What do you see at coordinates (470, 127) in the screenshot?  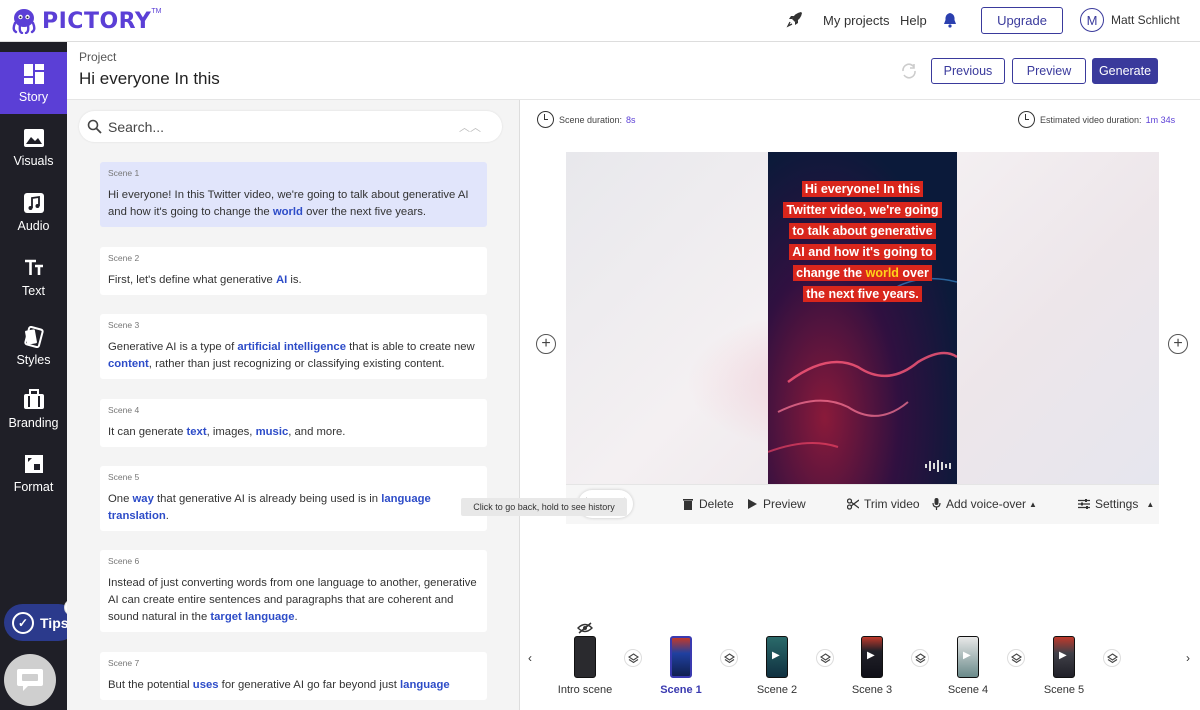 I see `chevron-up-icon: ︿︿` at bounding box center [470, 127].